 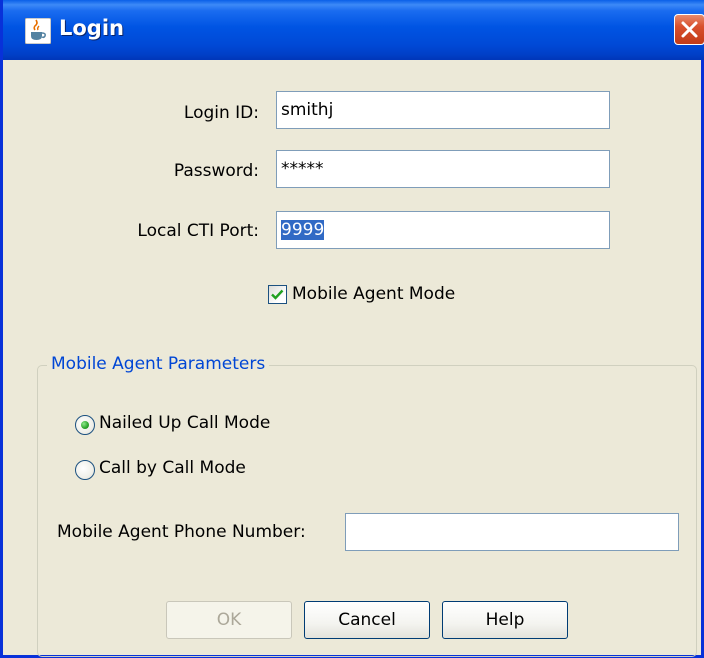 What do you see at coordinates (198, 231) in the screenshot?
I see `cti-port-label: Local CTI Port:` at bounding box center [198, 231].